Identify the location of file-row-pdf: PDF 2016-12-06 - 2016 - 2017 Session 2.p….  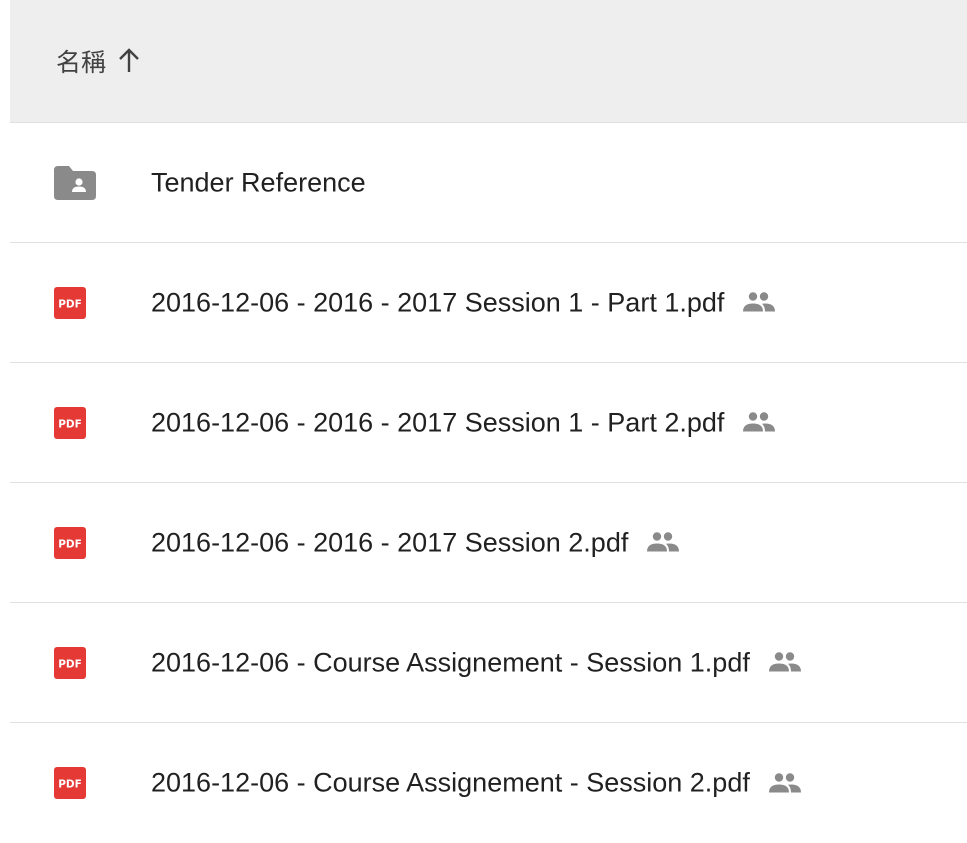
(488, 543).